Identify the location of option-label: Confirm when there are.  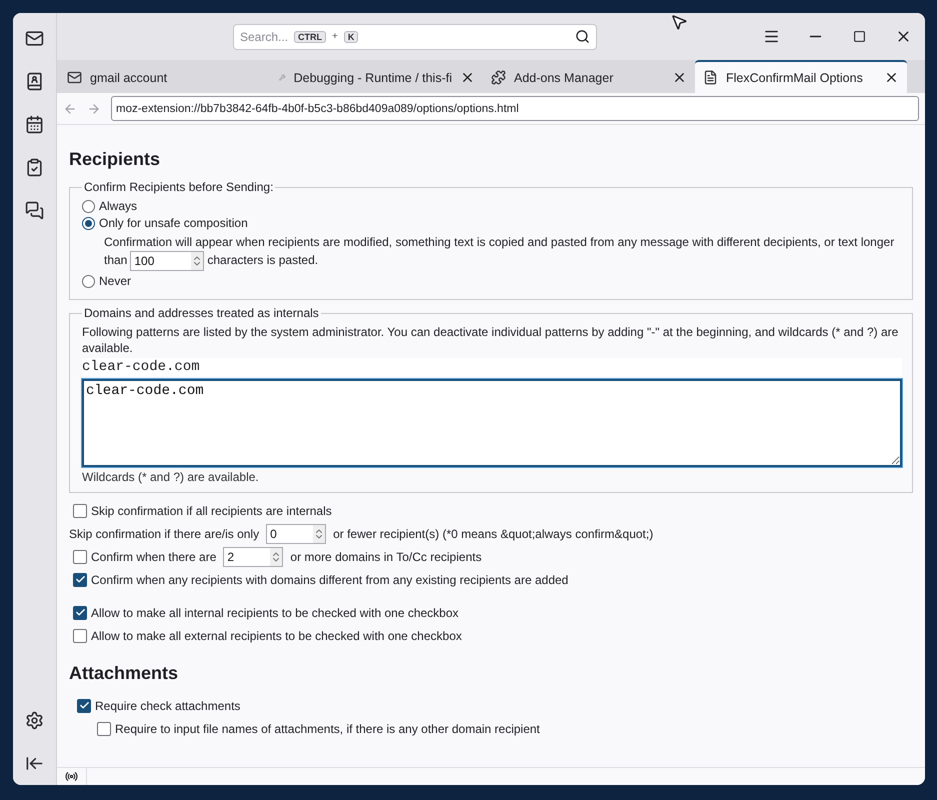
(153, 557).